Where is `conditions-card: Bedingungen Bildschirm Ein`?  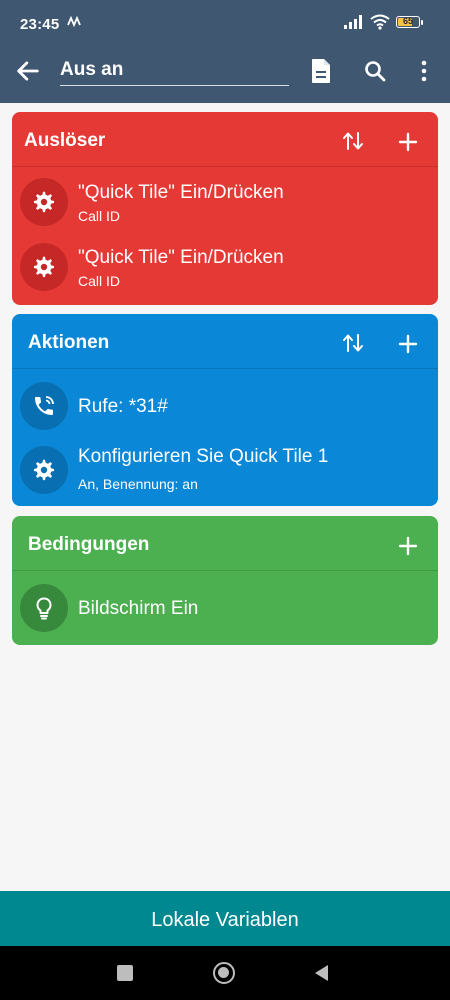
conditions-card: Bedingungen Bildschirm Ein is located at coordinates (225, 580).